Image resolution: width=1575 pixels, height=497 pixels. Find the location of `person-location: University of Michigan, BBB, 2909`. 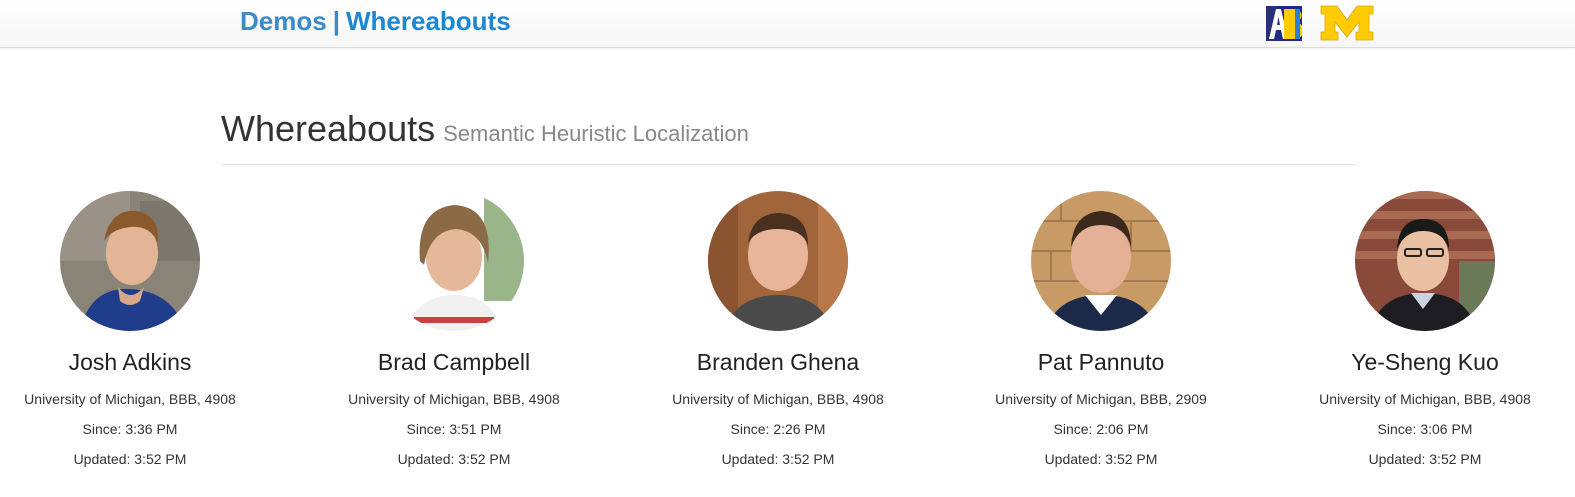

person-location: University of Michigan, BBB, 2909 is located at coordinates (1101, 399).